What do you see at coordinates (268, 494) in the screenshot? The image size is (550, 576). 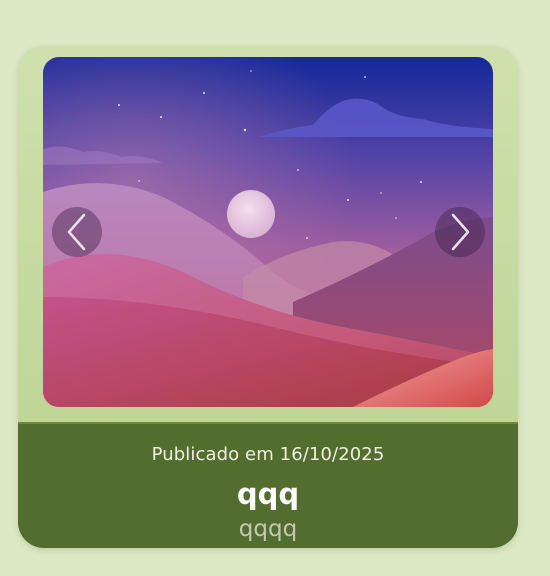 I see `post-title: qqq` at bounding box center [268, 494].